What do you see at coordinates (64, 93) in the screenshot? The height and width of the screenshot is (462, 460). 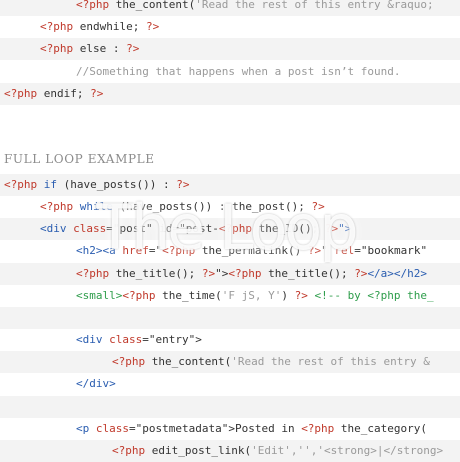 I see `code-token: endif;` at bounding box center [64, 93].